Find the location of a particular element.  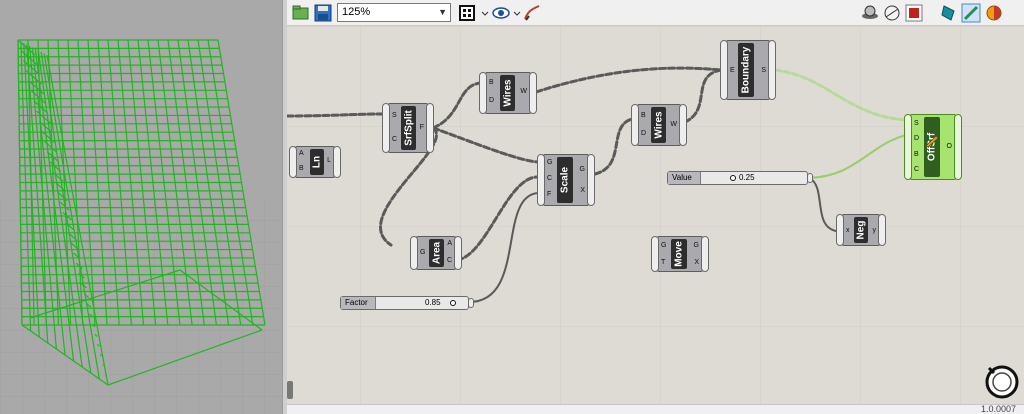

chevron-down-icon: ▼ is located at coordinates (442, 12).